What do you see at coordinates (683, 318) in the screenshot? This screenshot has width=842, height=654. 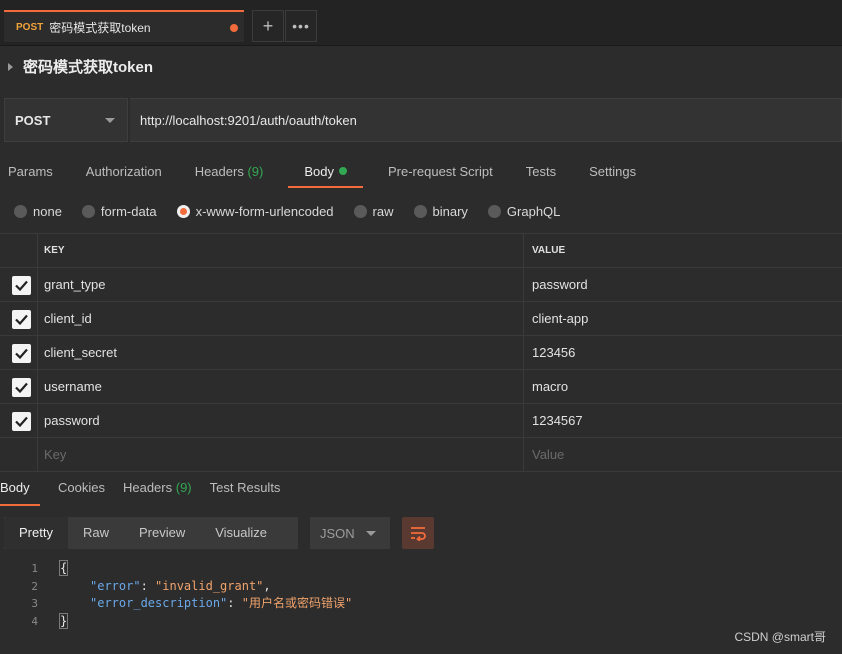 I see `value-cell: client-app` at bounding box center [683, 318].